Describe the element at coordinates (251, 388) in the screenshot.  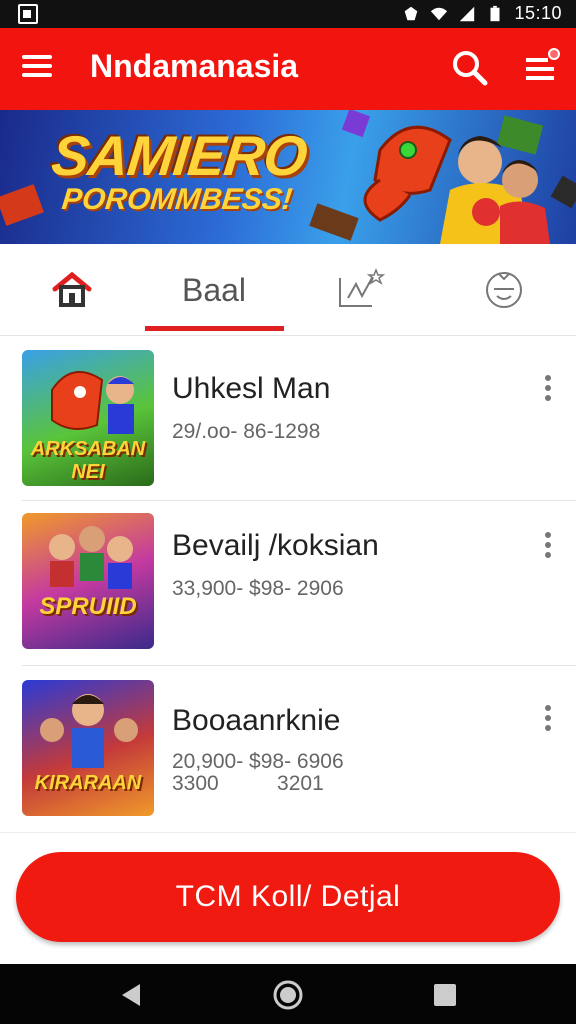
I see `item-title: Uhkesl Man` at that location.